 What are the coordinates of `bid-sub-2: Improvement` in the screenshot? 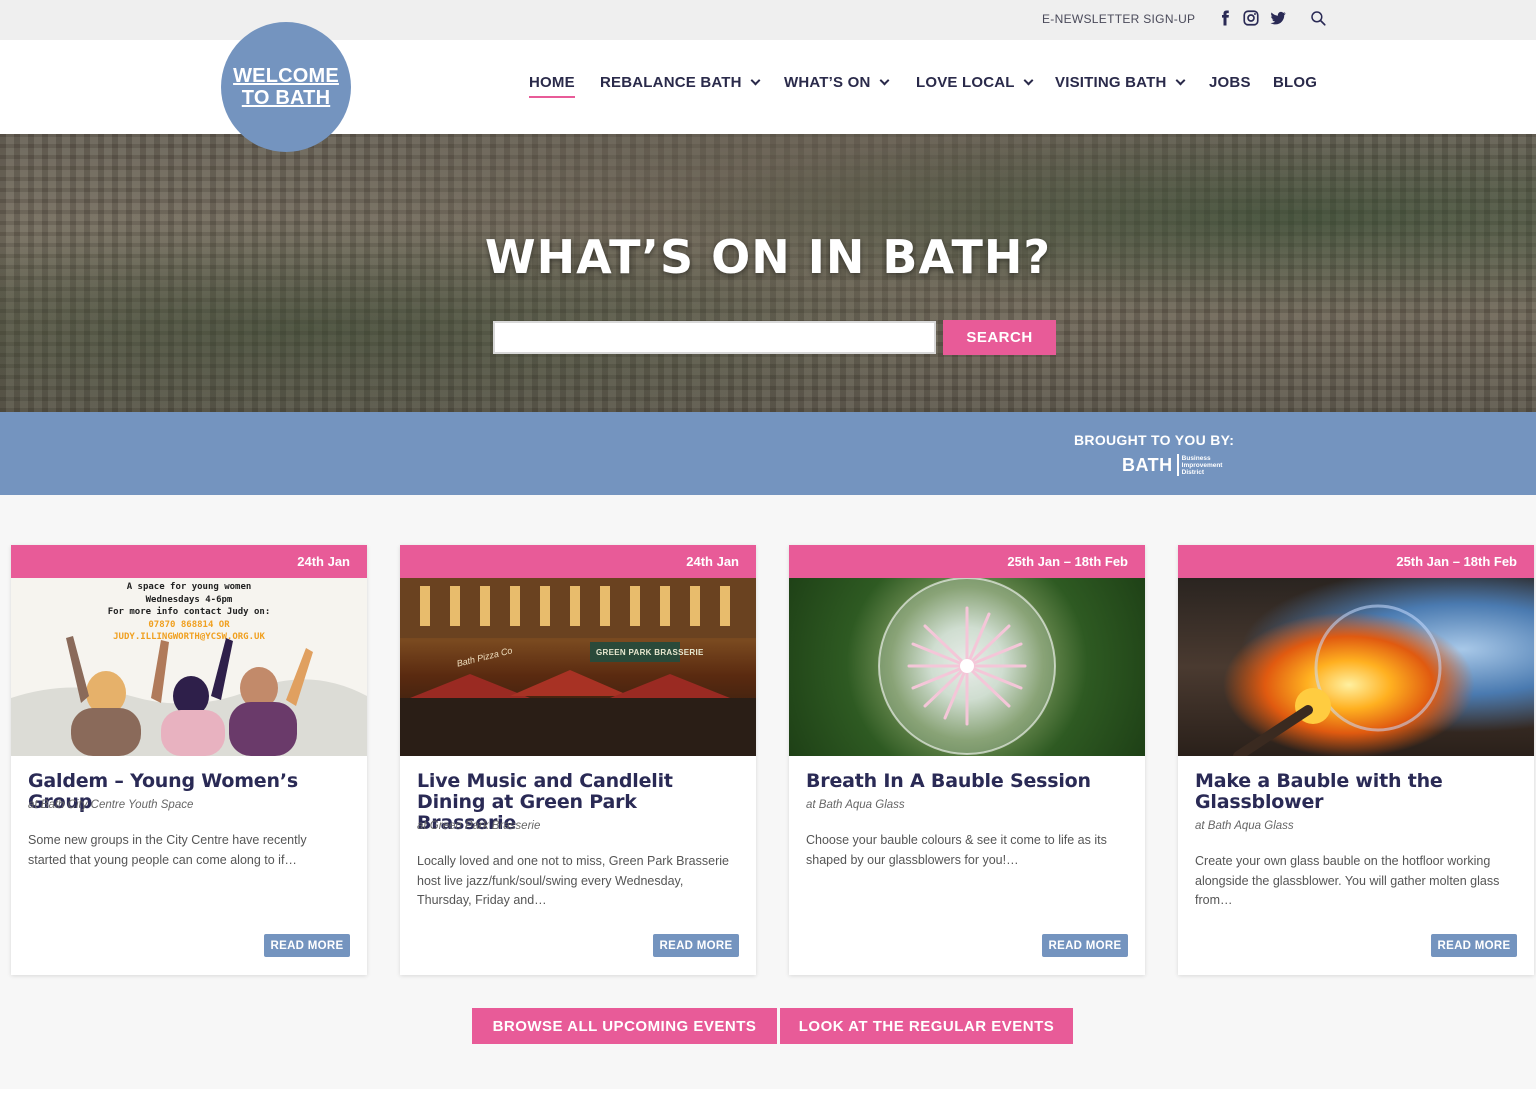 It's located at (1202, 465).